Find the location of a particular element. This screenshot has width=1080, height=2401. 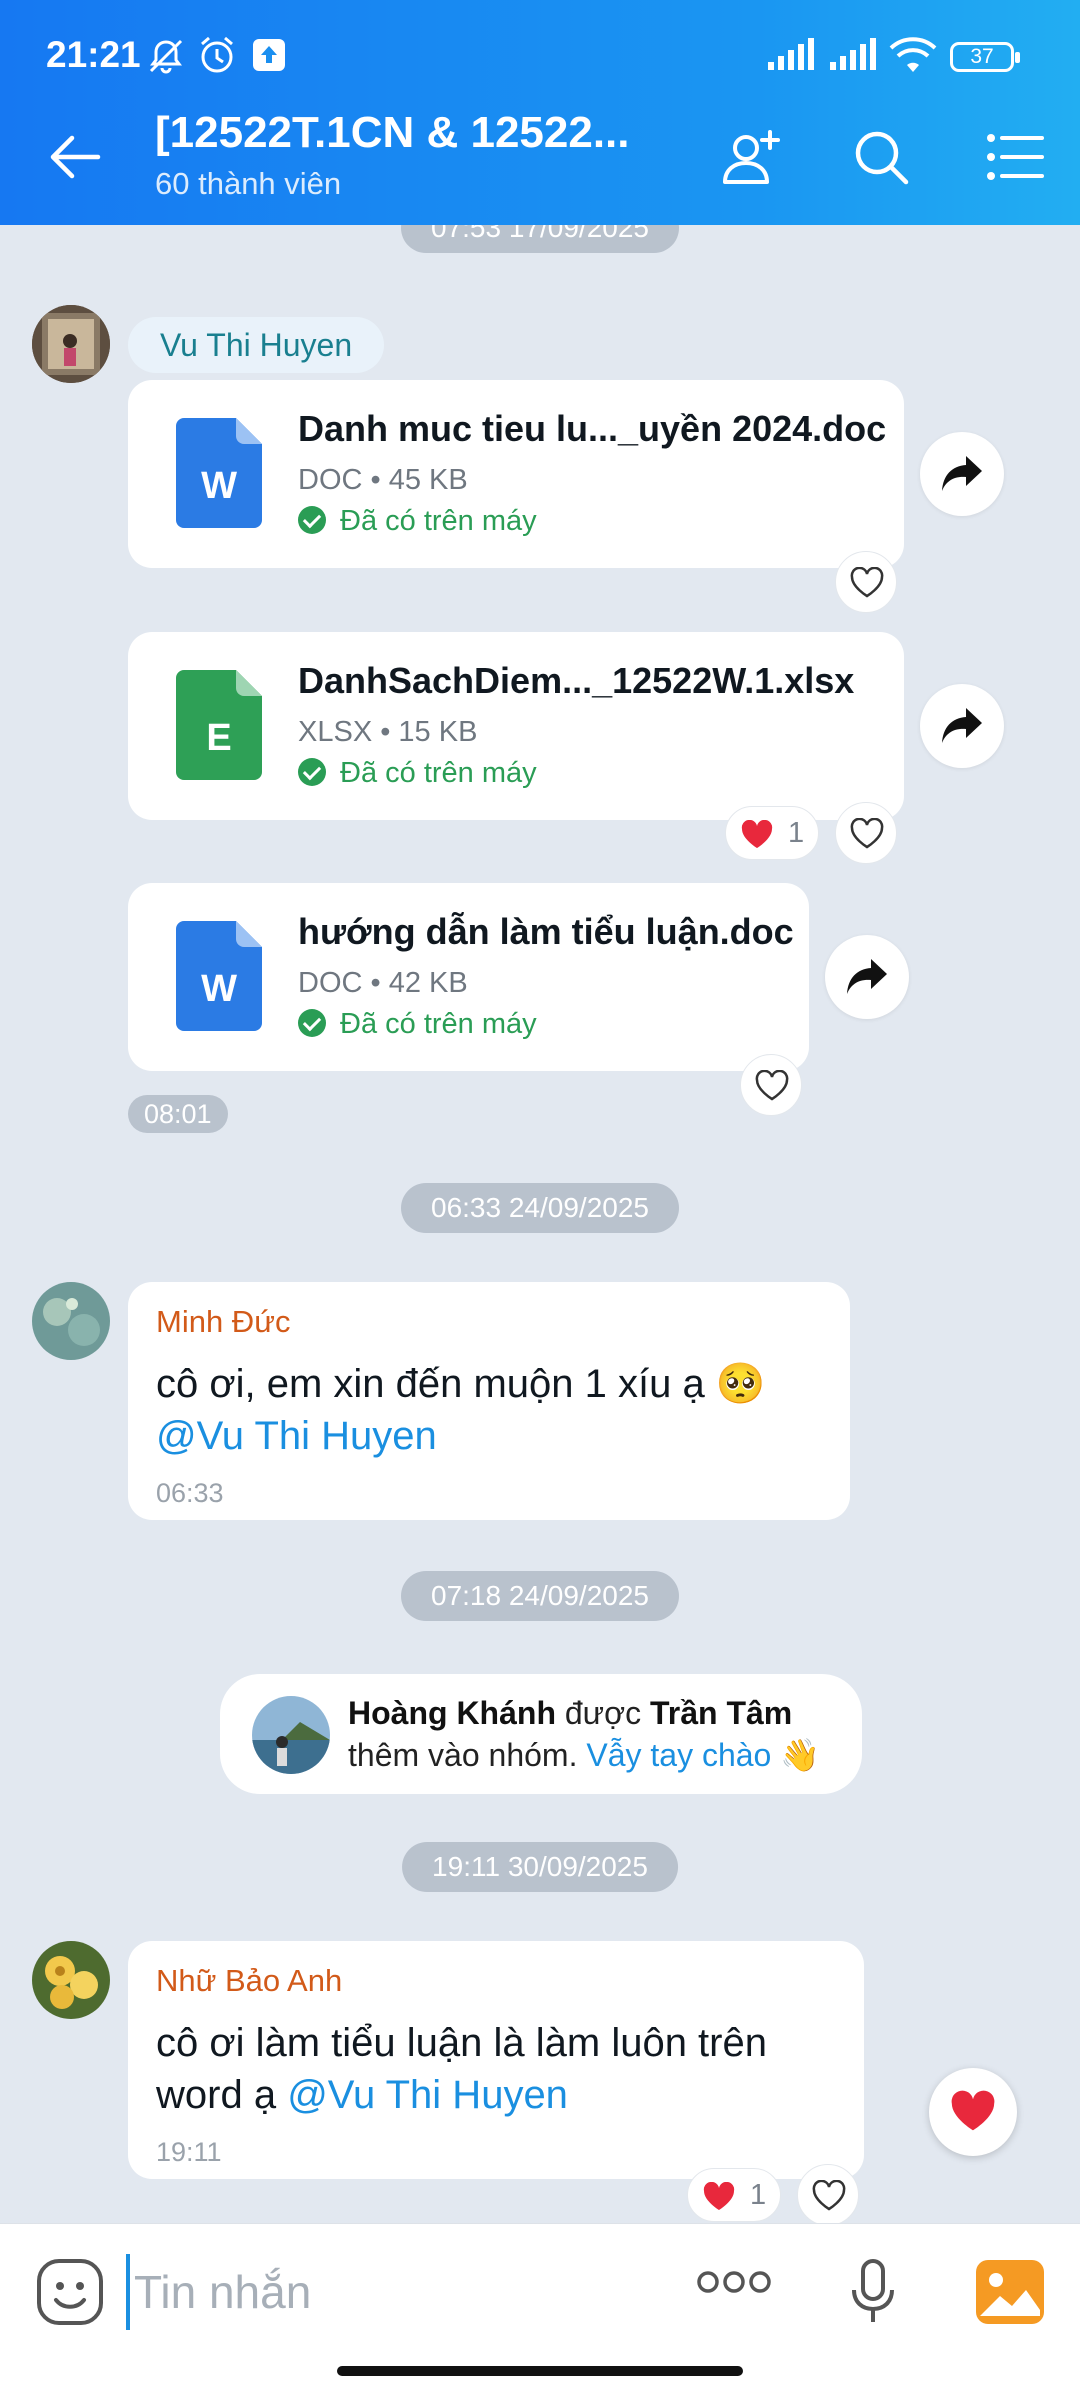

upload-notification-icon is located at coordinates (269, 55).